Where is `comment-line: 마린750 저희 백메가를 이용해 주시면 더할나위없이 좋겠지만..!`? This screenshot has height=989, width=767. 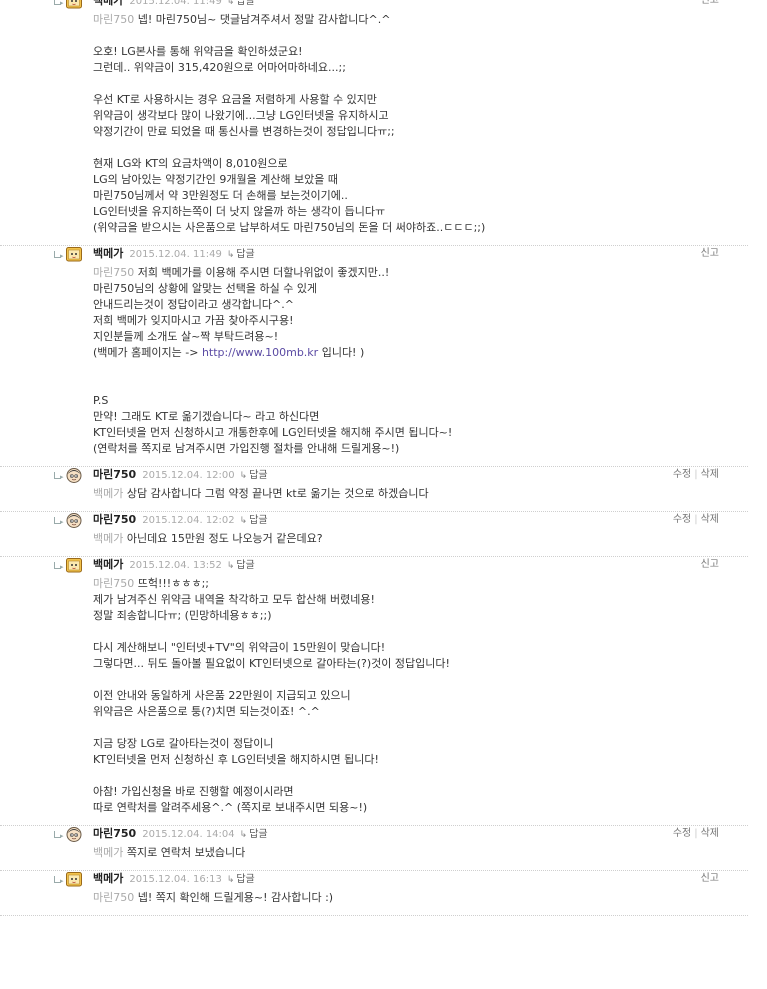
comment-line: 마린750 저희 백메가를 이용해 주시면 더할나위없이 좋겠지만..! is located at coordinates (415, 273).